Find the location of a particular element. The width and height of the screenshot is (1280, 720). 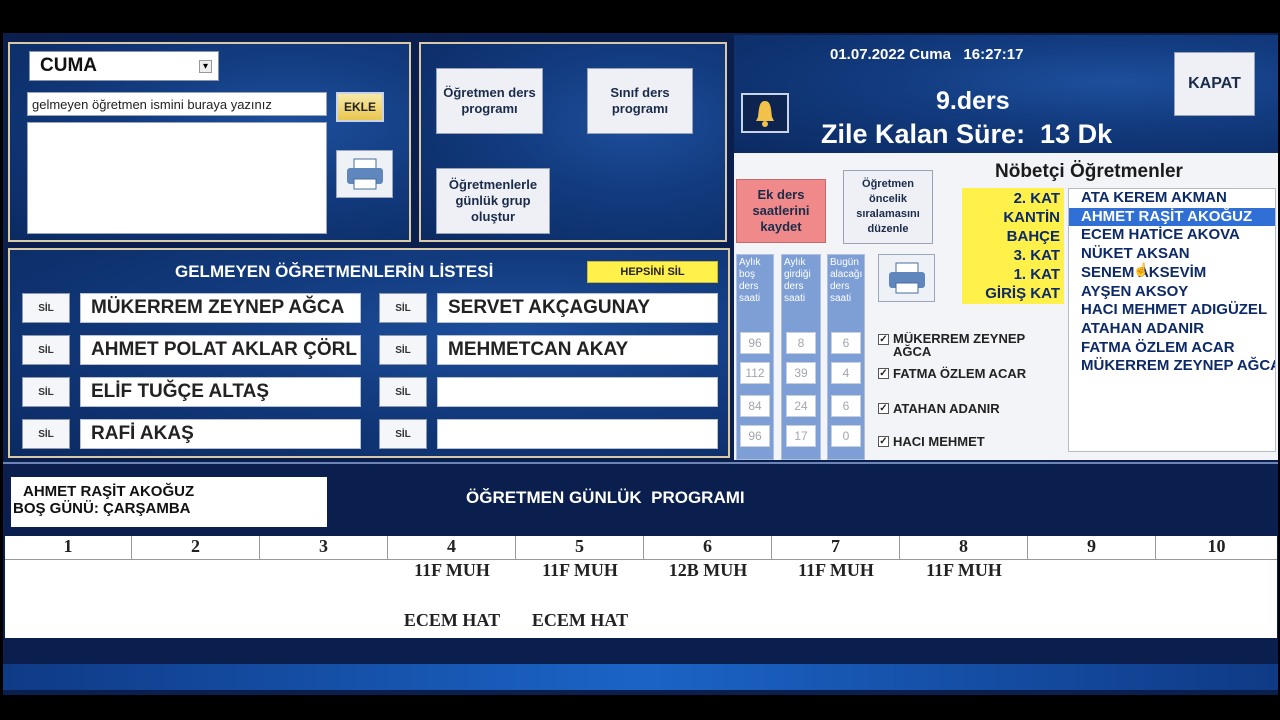

list-item: AYŞEN AKSOY is located at coordinates (1172, 292).